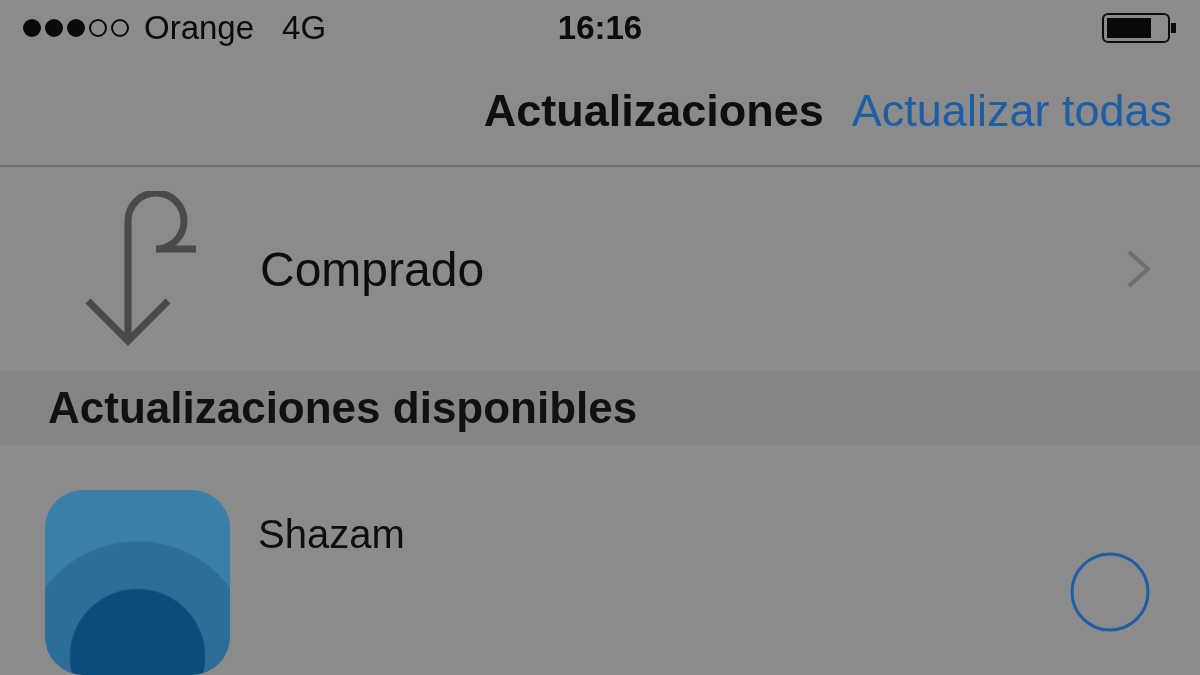 The width and height of the screenshot is (1200, 675). Describe the element at coordinates (332, 534) in the screenshot. I see `app-name: Shazam` at that location.